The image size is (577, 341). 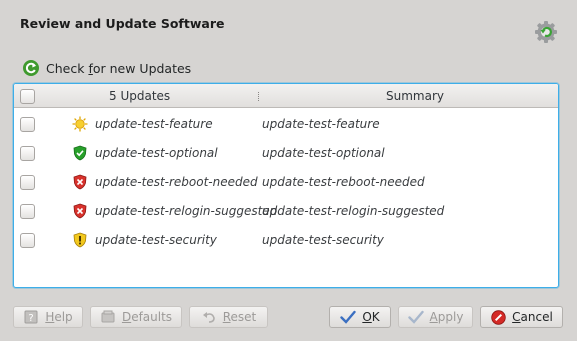 What do you see at coordinates (323, 153) in the screenshot?
I see `update-summary: update-test-optional` at bounding box center [323, 153].